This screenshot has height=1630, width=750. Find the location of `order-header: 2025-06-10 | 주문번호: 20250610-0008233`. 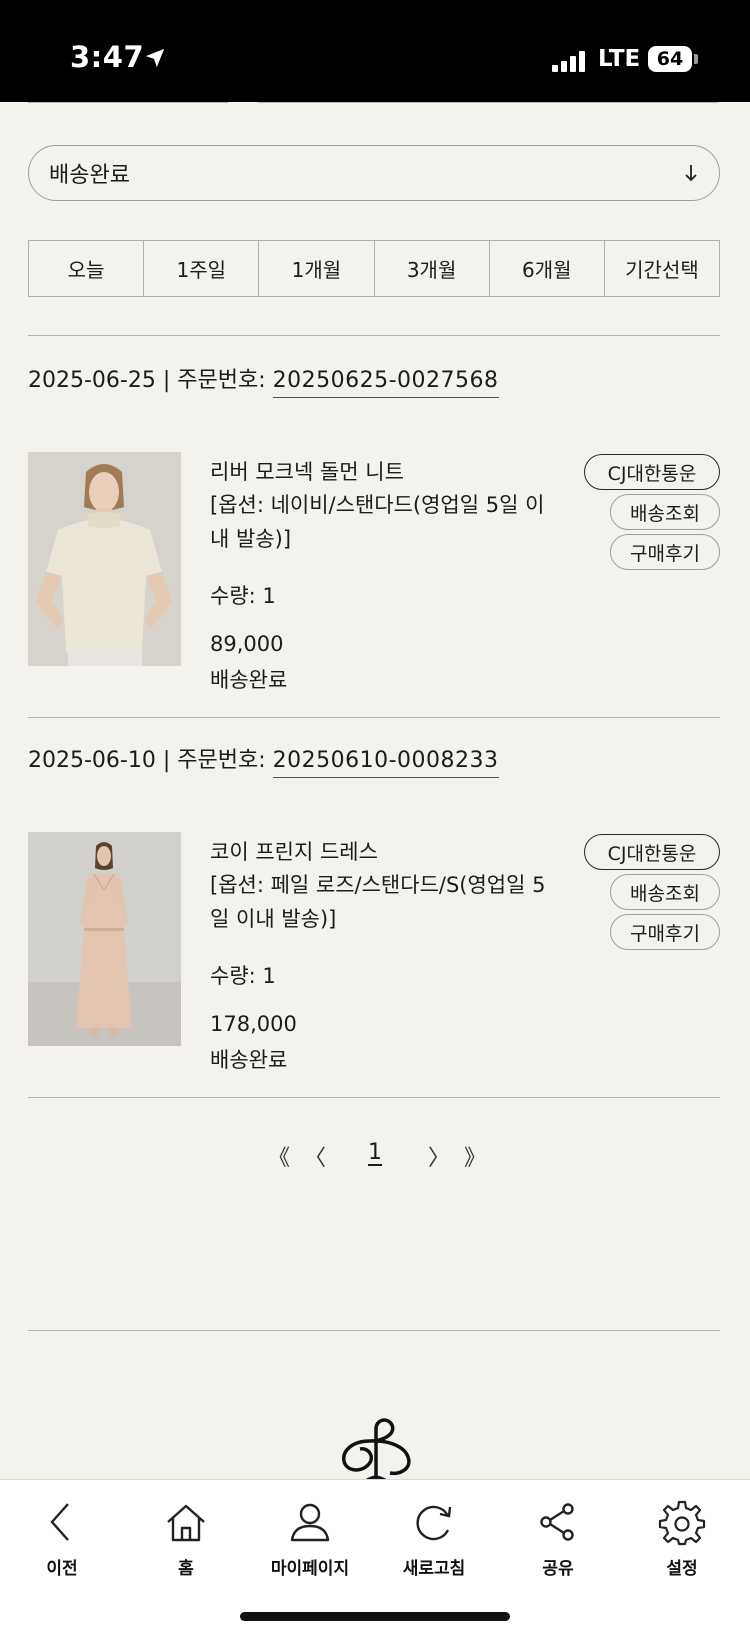

order-header: 2025-06-10 | 주문번호: 20250610-0008233 is located at coordinates (263, 760).